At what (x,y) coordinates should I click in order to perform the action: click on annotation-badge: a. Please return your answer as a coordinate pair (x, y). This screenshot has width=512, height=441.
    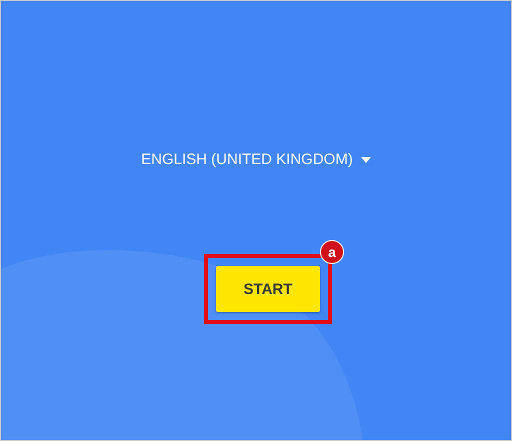
    Looking at the image, I should click on (332, 252).